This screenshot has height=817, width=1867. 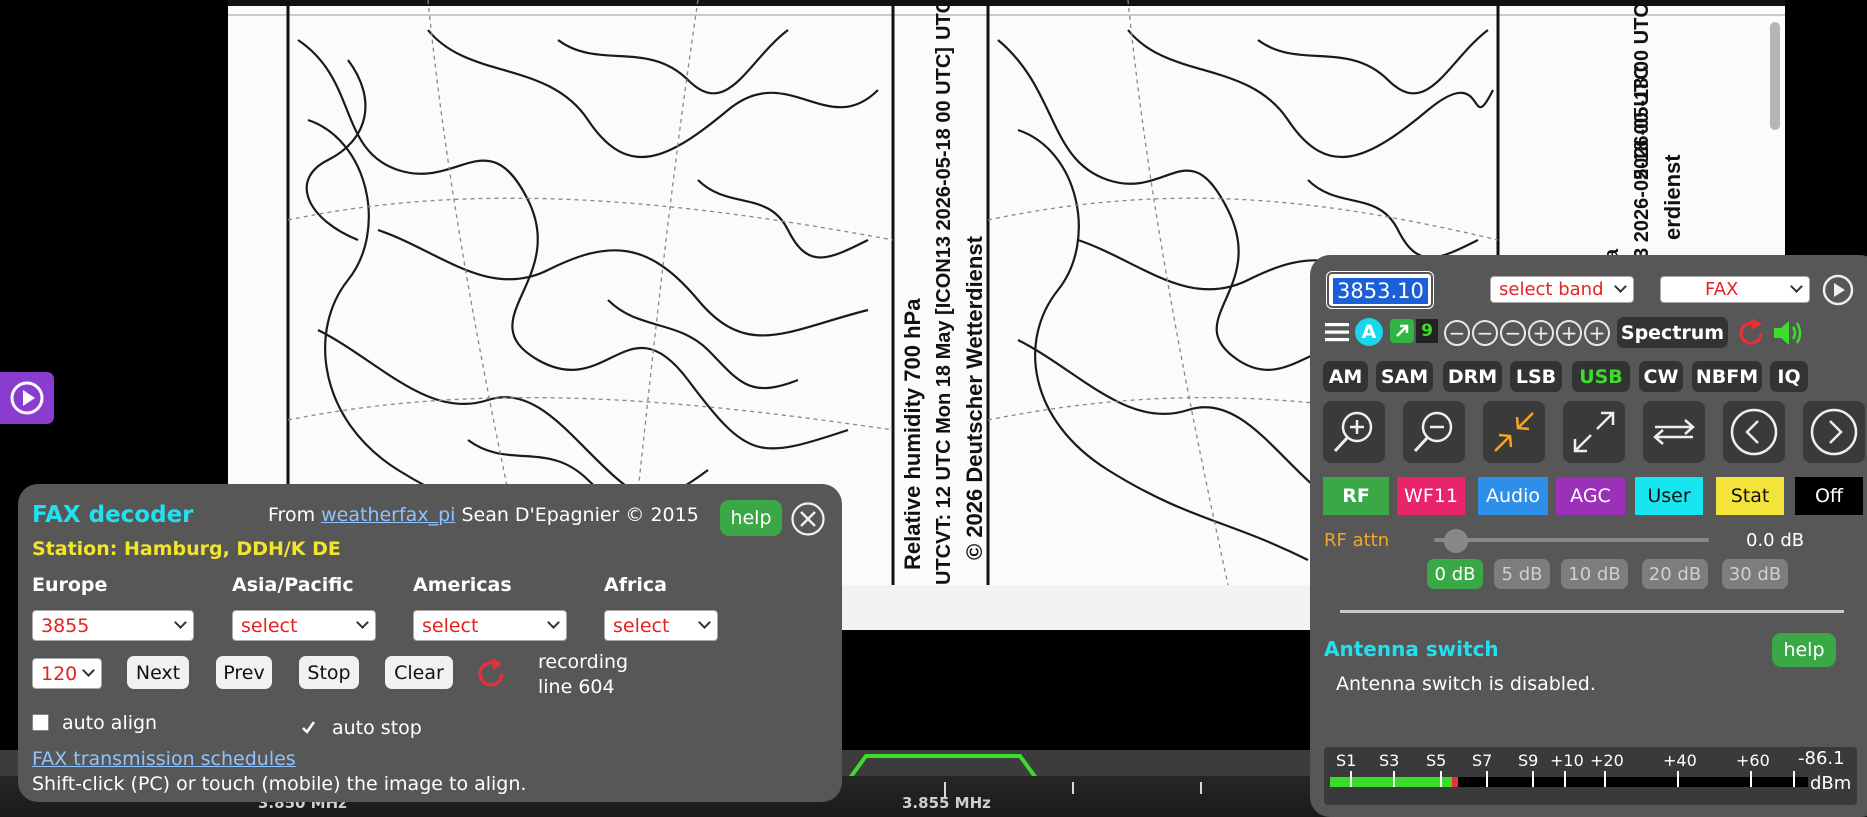 What do you see at coordinates (1456, 541) in the screenshot?
I see `rf-attn-slider-thumb` at bounding box center [1456, 541].